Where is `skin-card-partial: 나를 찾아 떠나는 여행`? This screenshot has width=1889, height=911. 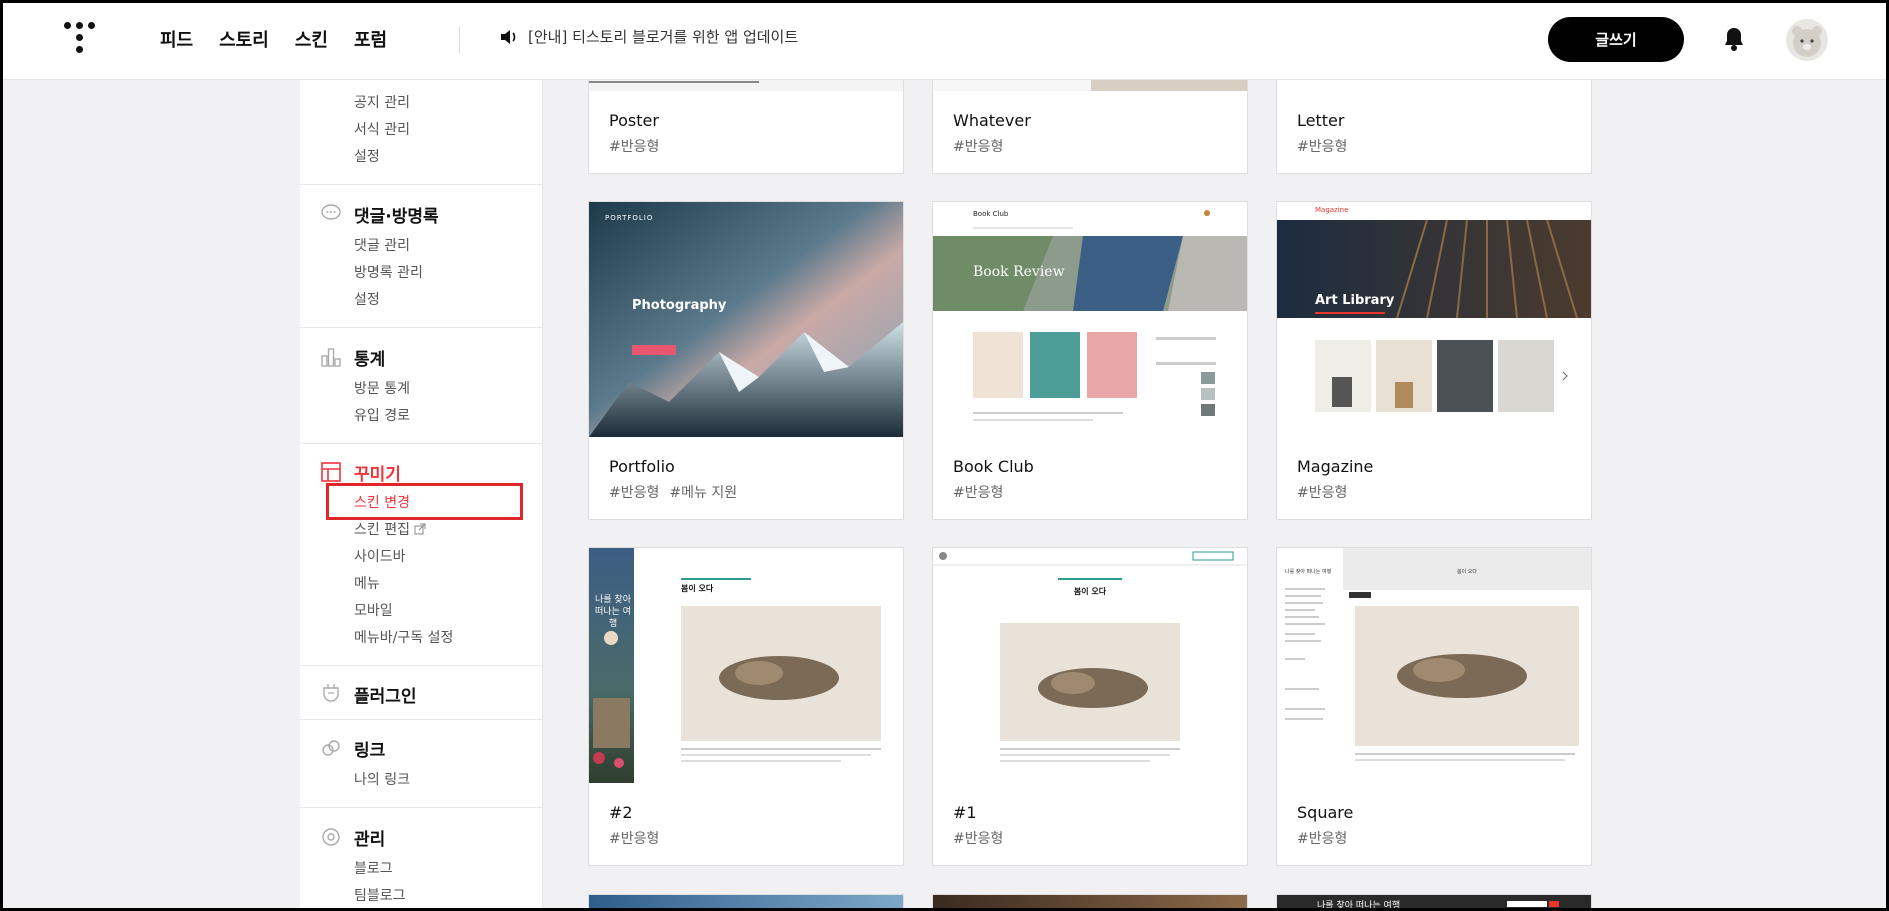 skin-card-partial: 나를 찾아 떠나는 여행 is located at coordinates (1434, 902).